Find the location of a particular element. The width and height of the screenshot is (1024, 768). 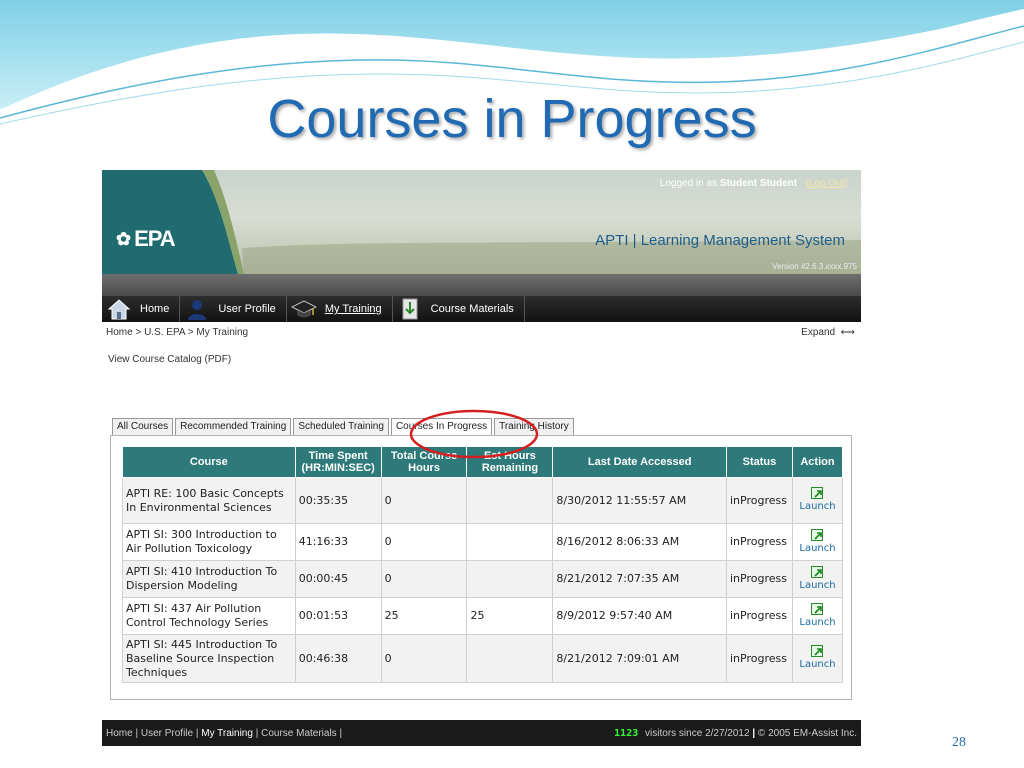

time-spent: 00:01:53 is located at coordinates (338, 616).